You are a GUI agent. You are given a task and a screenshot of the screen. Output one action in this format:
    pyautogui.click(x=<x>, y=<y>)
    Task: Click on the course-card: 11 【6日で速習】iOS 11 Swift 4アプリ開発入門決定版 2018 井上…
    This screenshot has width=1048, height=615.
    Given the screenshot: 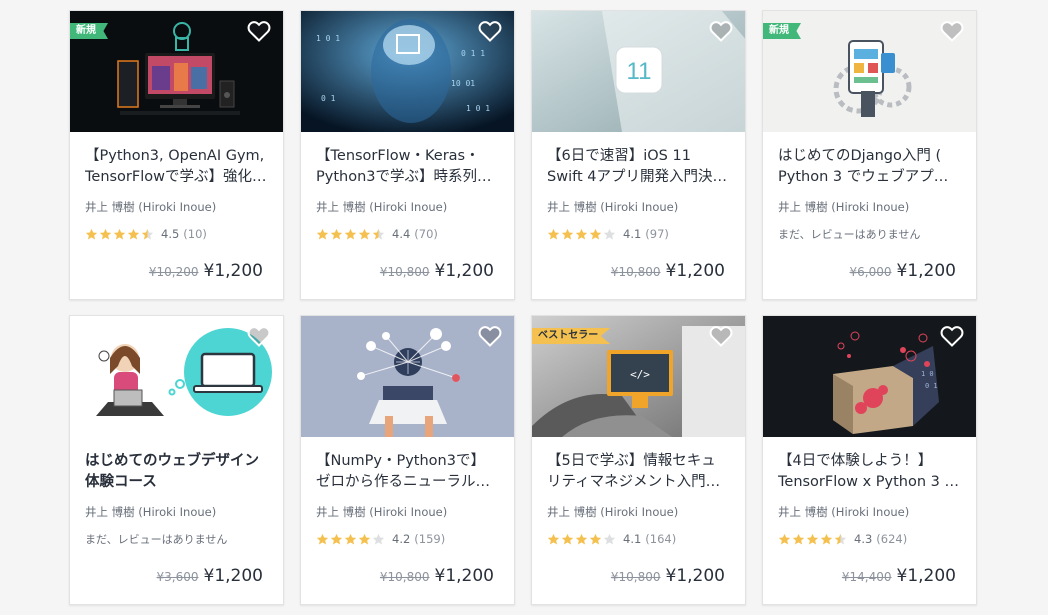 What is the action you would take?
    pyautogui.click(x=638, y=155)
    